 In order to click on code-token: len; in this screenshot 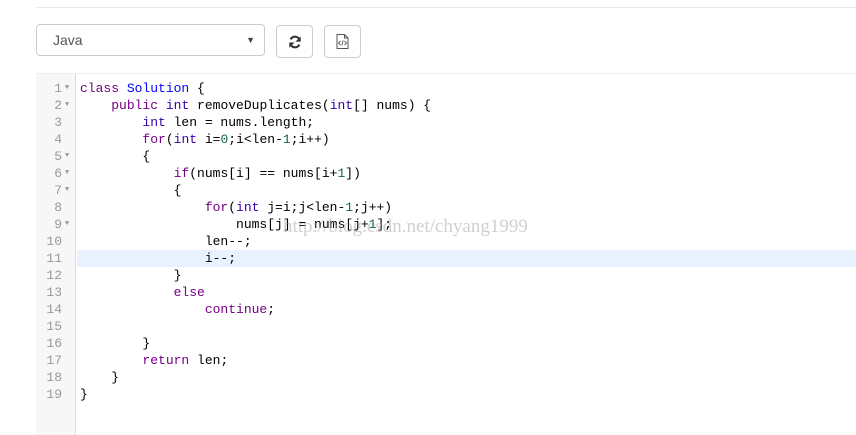, I will do `click(209, 360)`.